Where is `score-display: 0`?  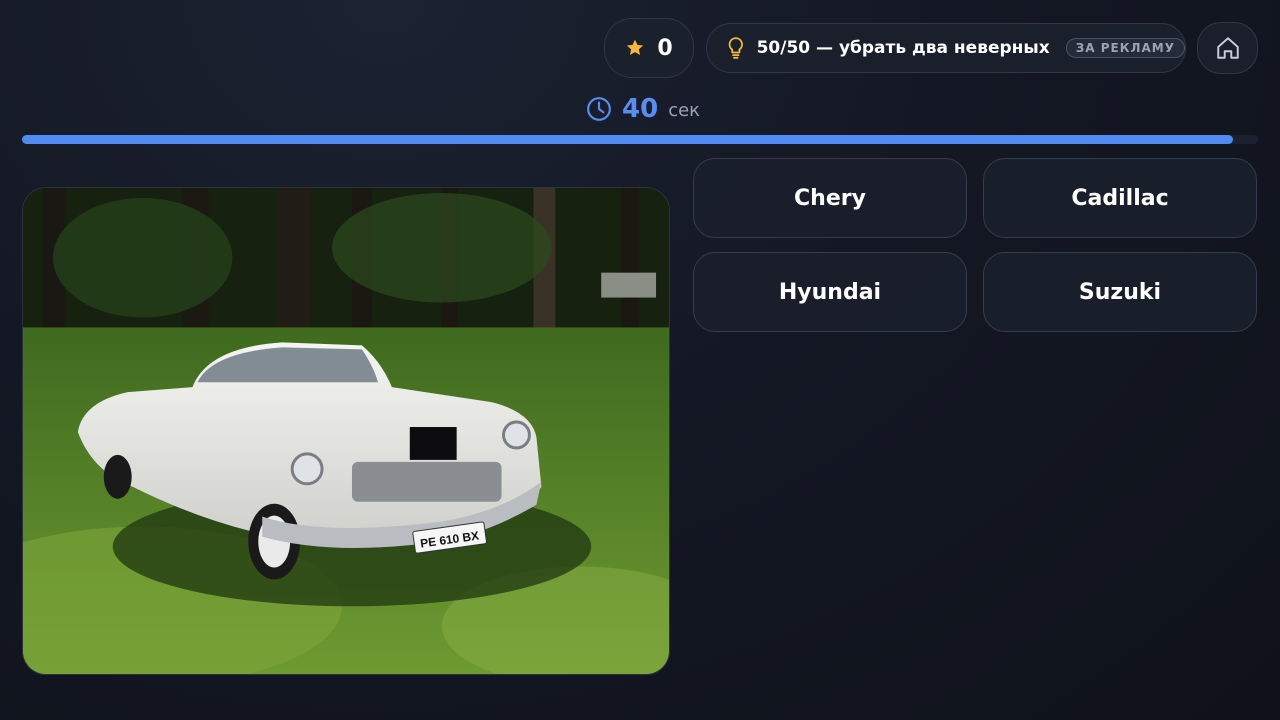
score-display: 0 is located at coordinates (649, 48).